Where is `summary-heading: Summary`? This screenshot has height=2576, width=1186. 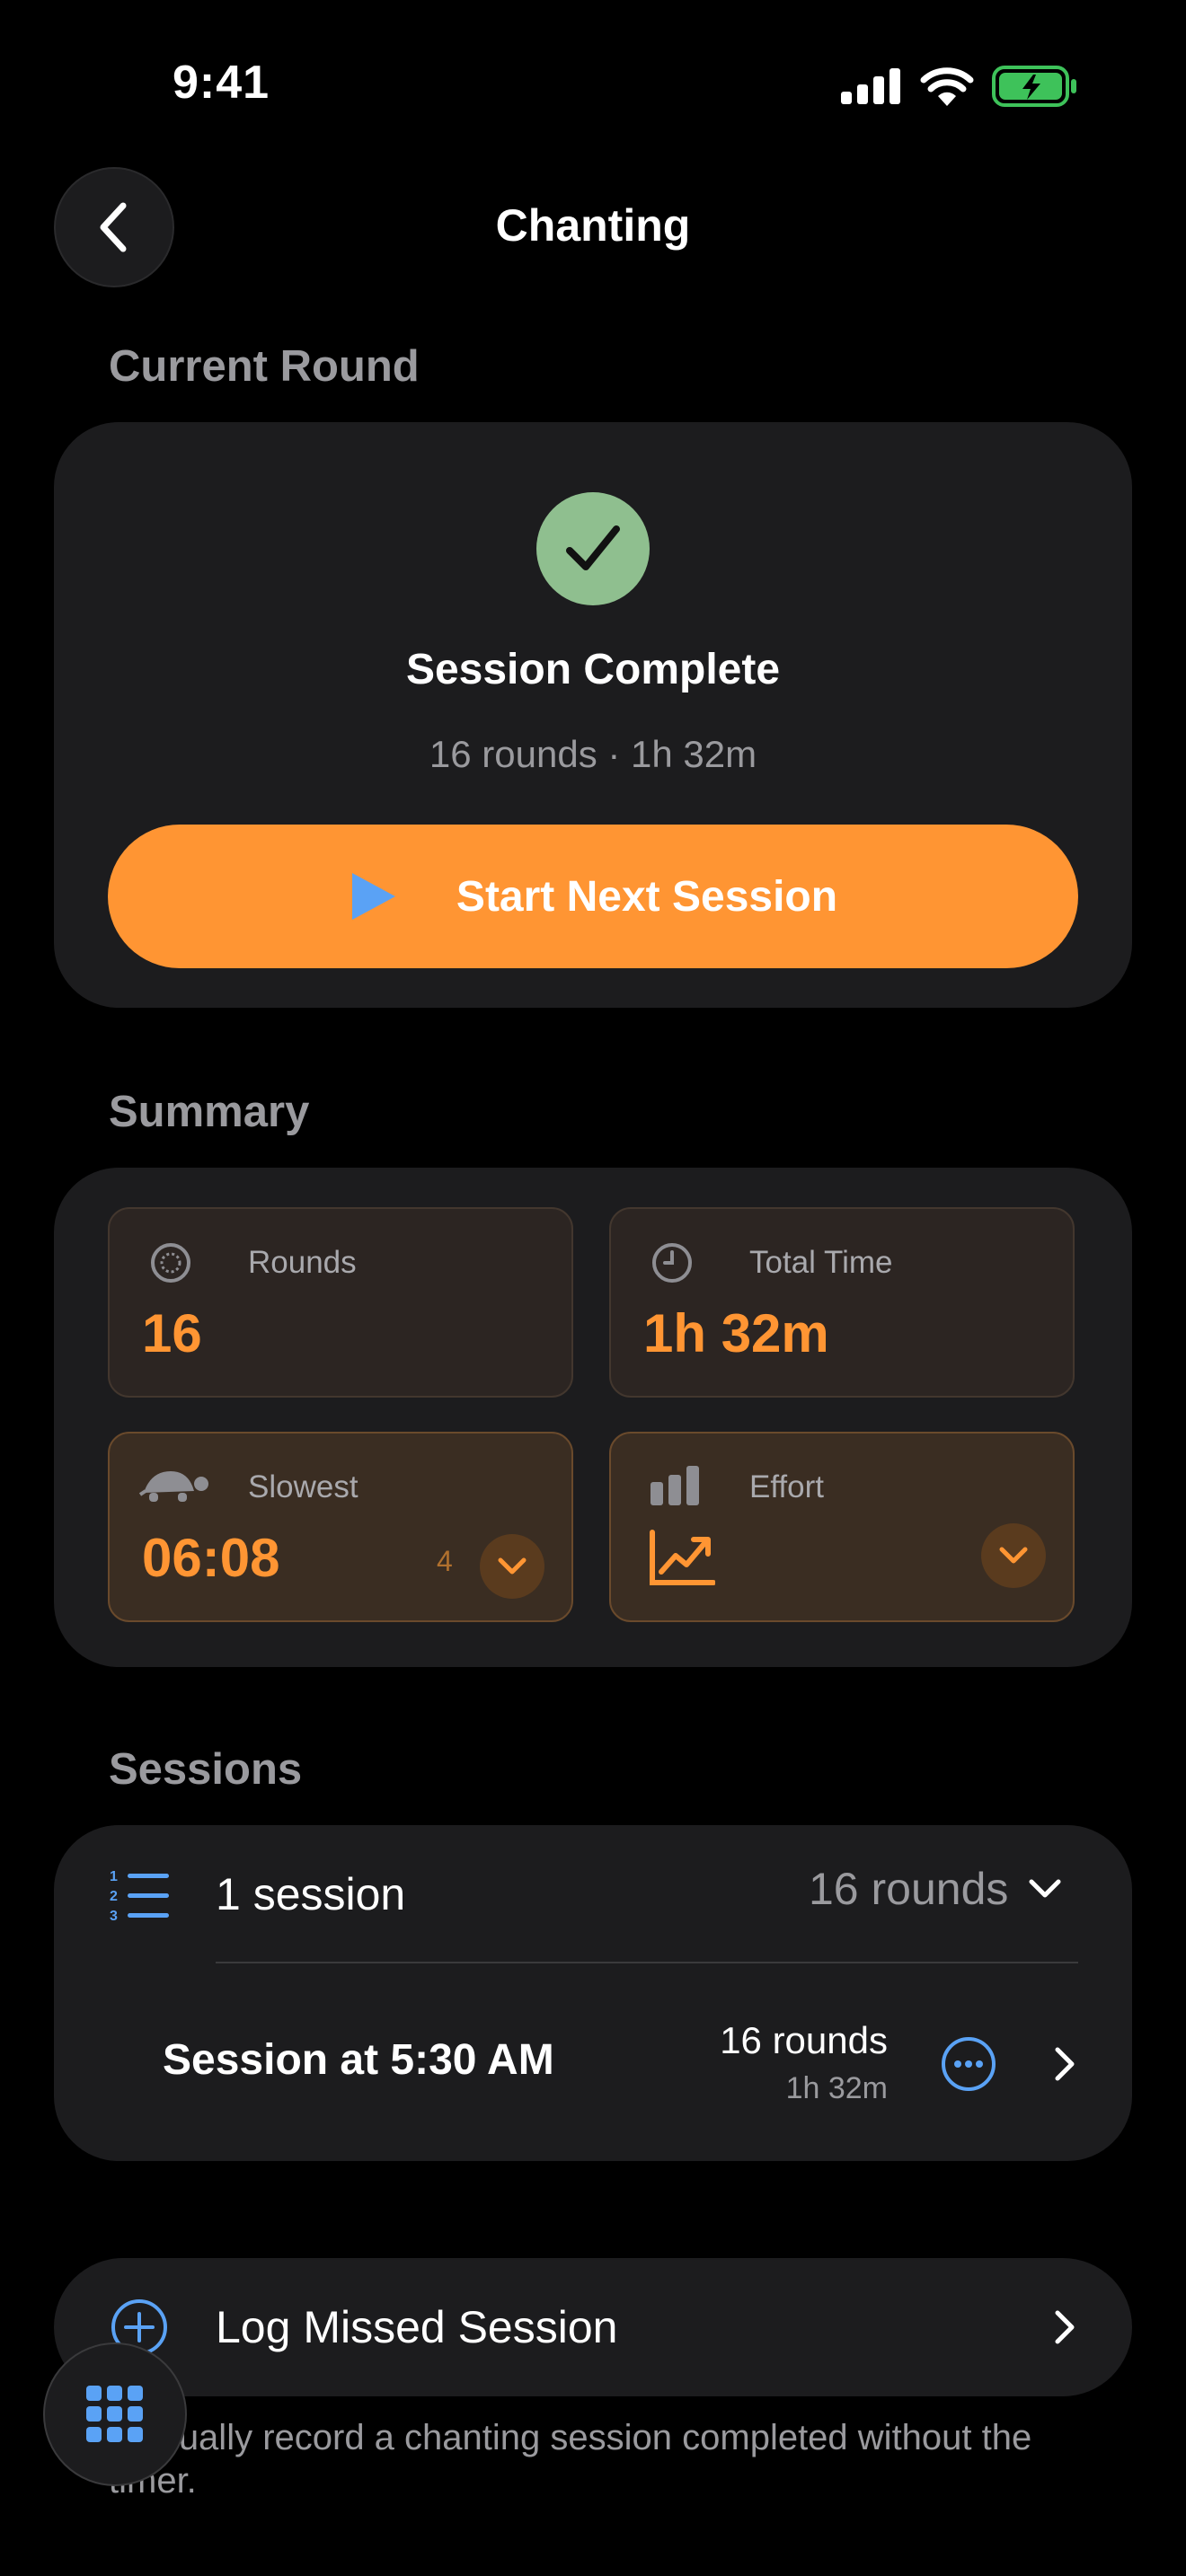
summary-heading: Summary is located at coordinates (209, 1112).